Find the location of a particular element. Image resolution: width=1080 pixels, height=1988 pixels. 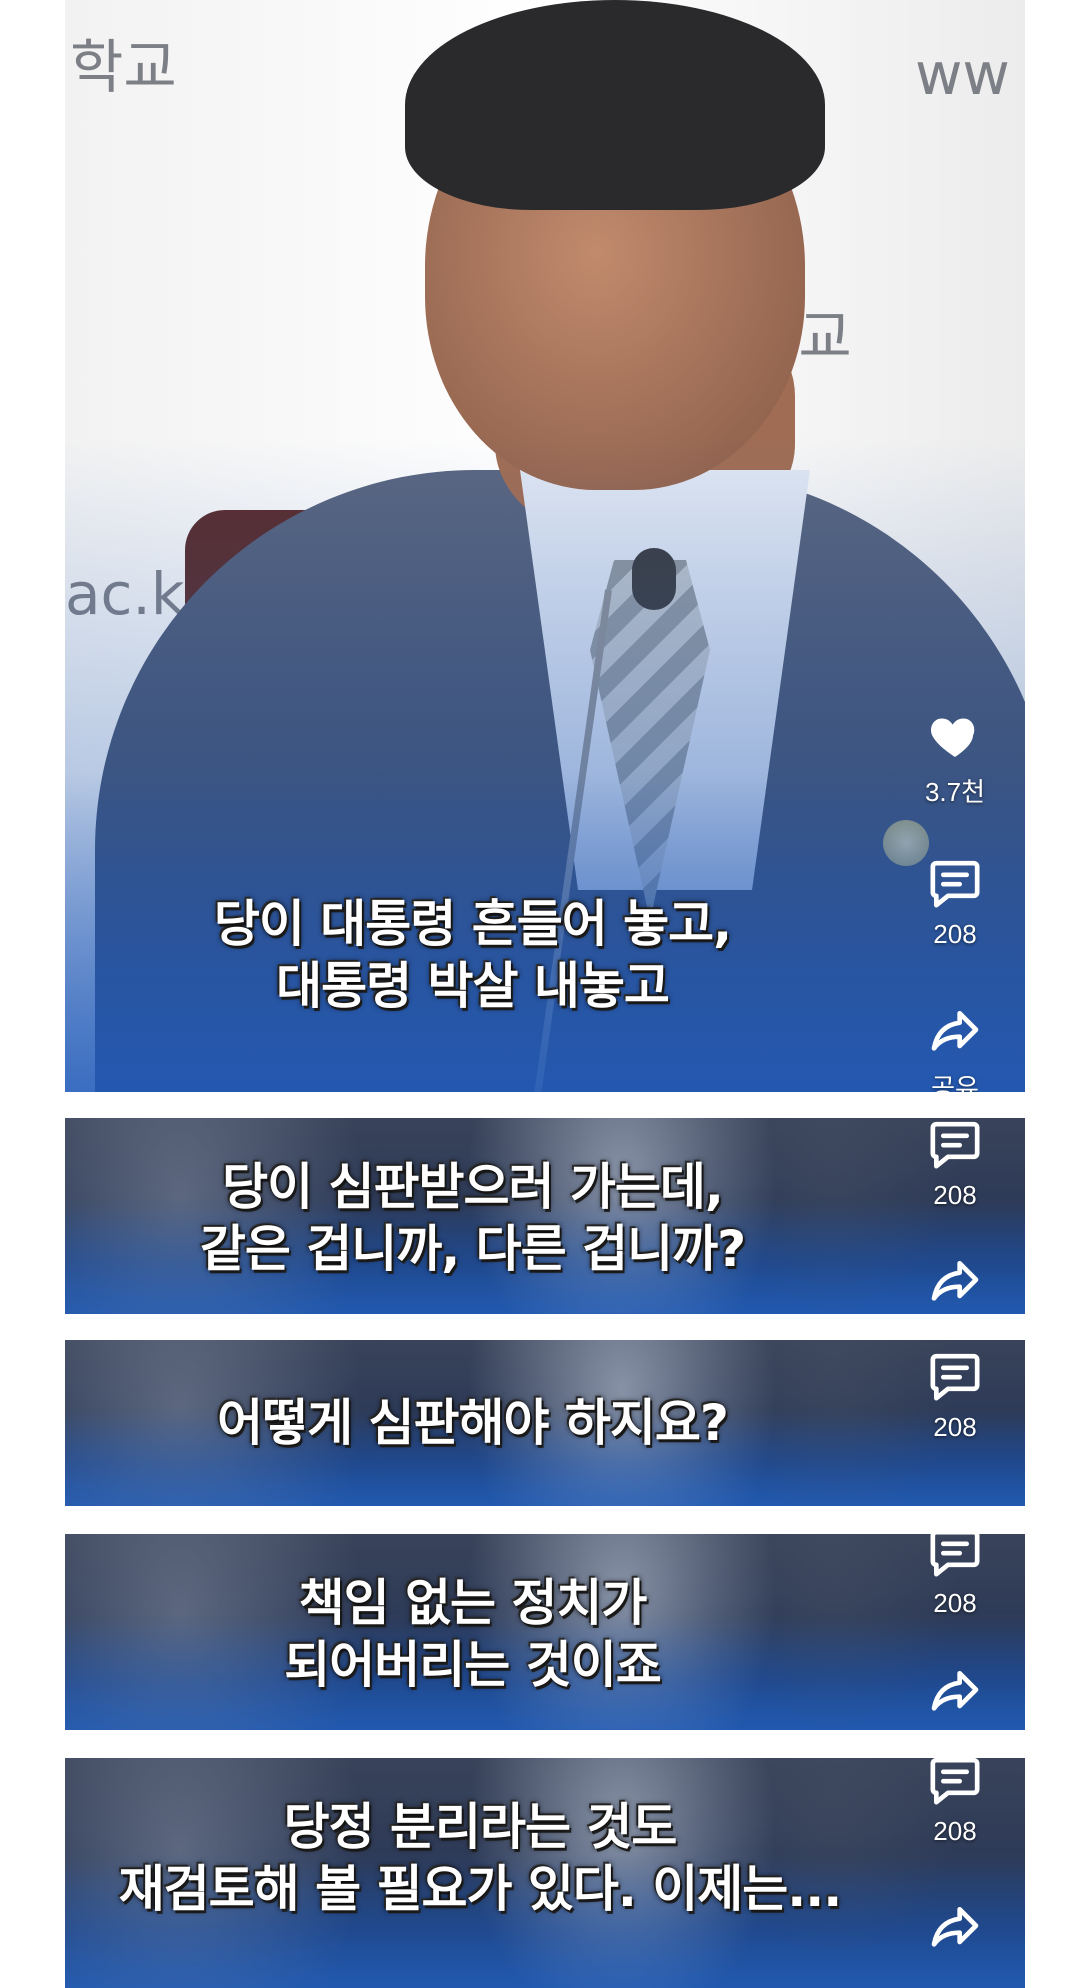

video-frame-5: 당정 분리라는 것도 재검토해 볼 필요가 있다. 이제는... 208 is located at coordinates (545, 1873).